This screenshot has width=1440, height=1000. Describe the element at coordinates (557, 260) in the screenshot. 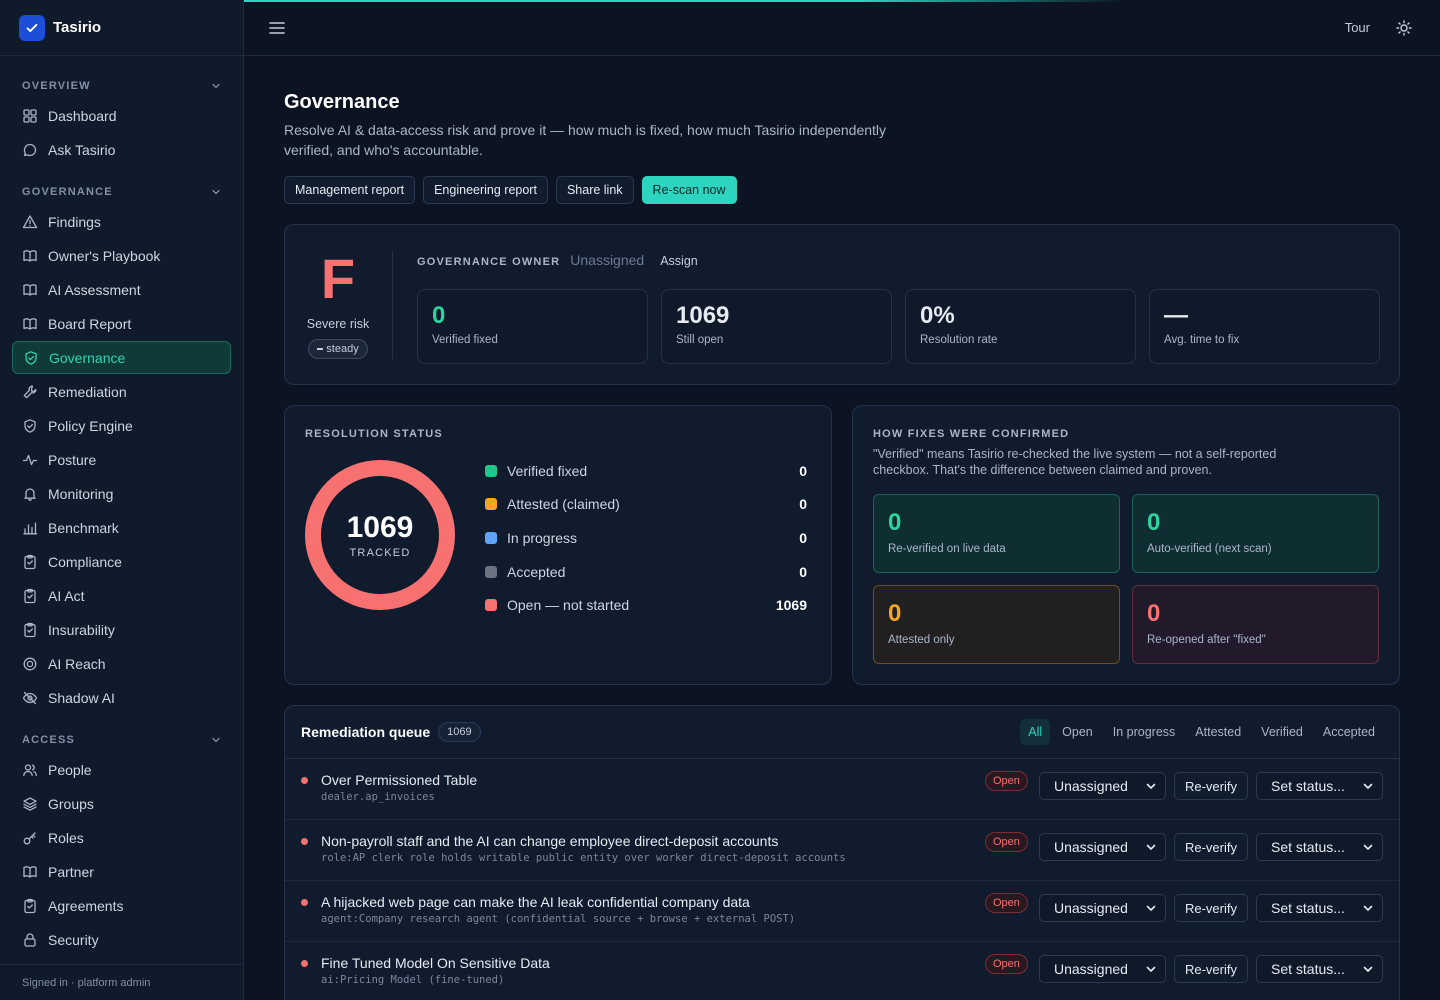

I see `governance-owner: GOVERNANCE OWNER Unassigned Assign` at that location.